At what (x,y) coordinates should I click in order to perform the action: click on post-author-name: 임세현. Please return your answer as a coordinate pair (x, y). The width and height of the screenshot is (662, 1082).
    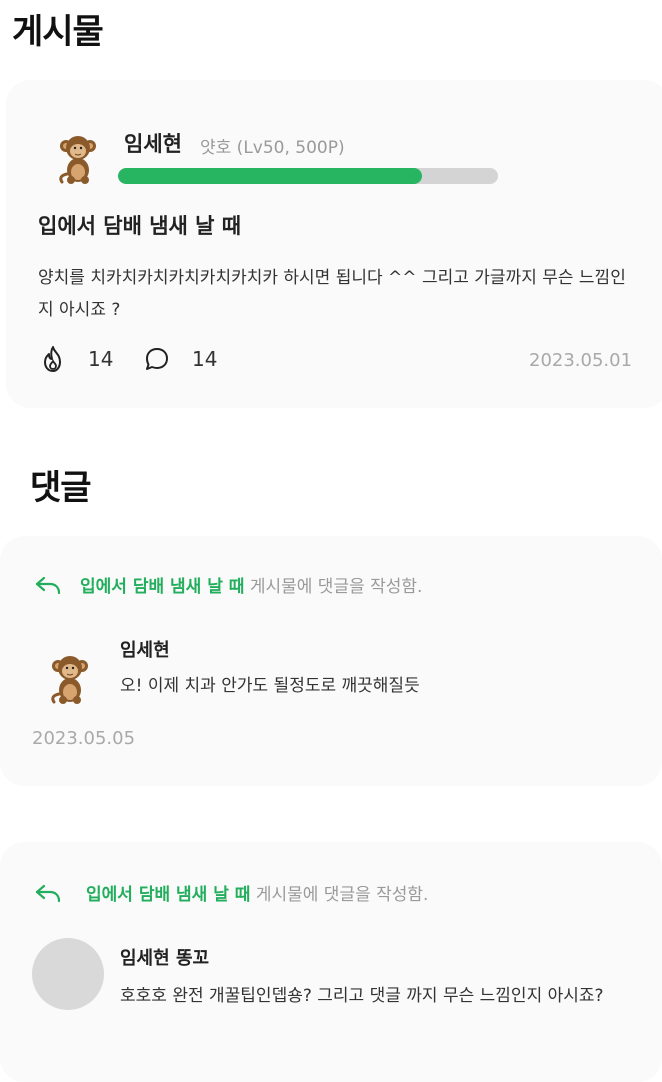
    Looking at the image, I should click on (153, 143).